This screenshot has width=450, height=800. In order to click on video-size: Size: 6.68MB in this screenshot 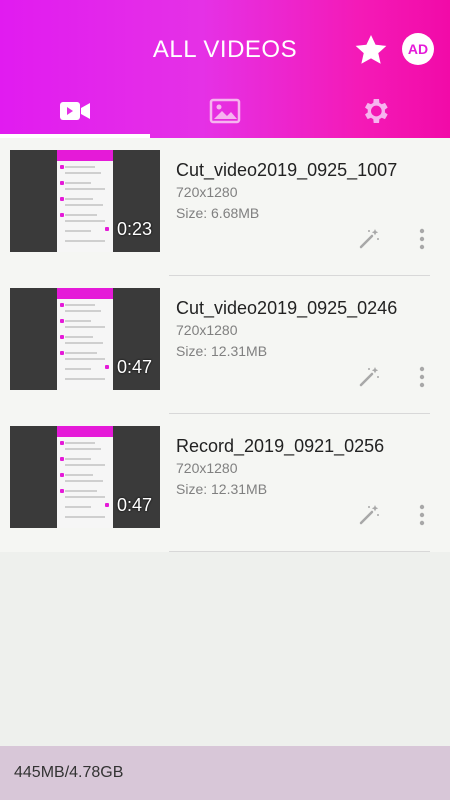, I will do `click(218, 213)`.